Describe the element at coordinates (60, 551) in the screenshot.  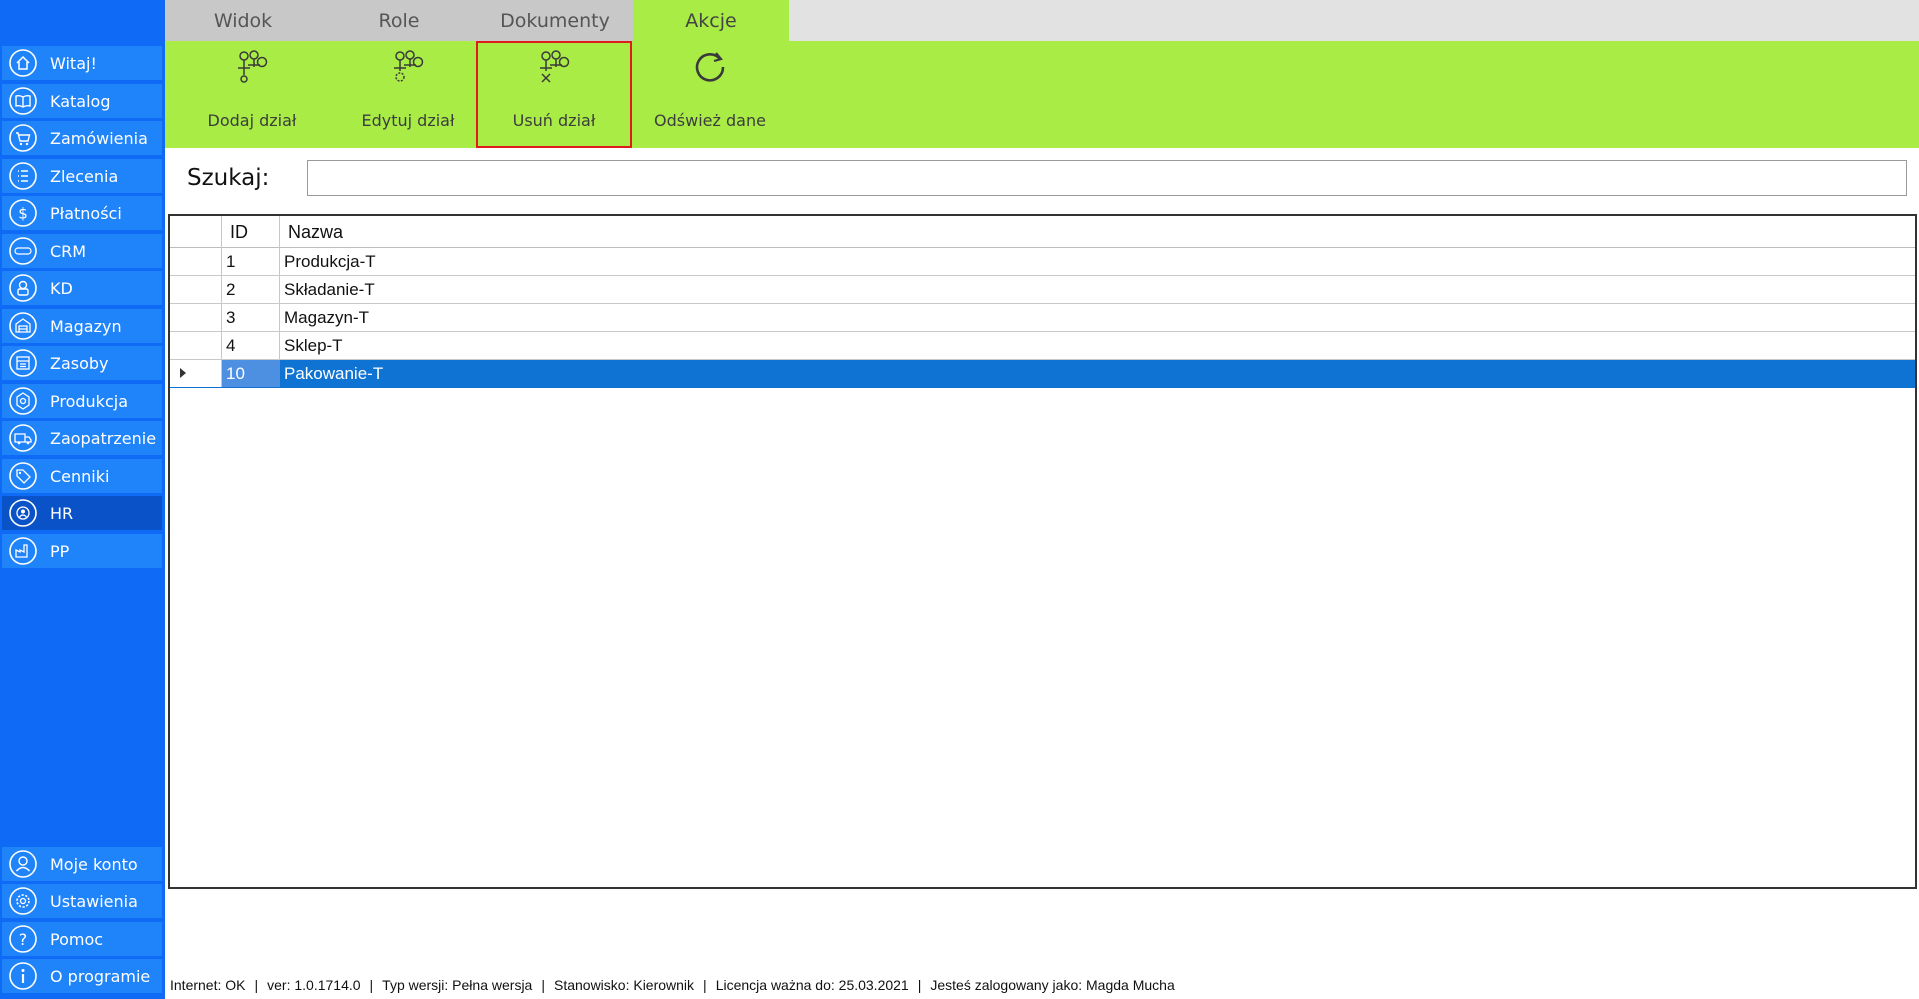
I see `sidebar-item-label: PP` at that location.